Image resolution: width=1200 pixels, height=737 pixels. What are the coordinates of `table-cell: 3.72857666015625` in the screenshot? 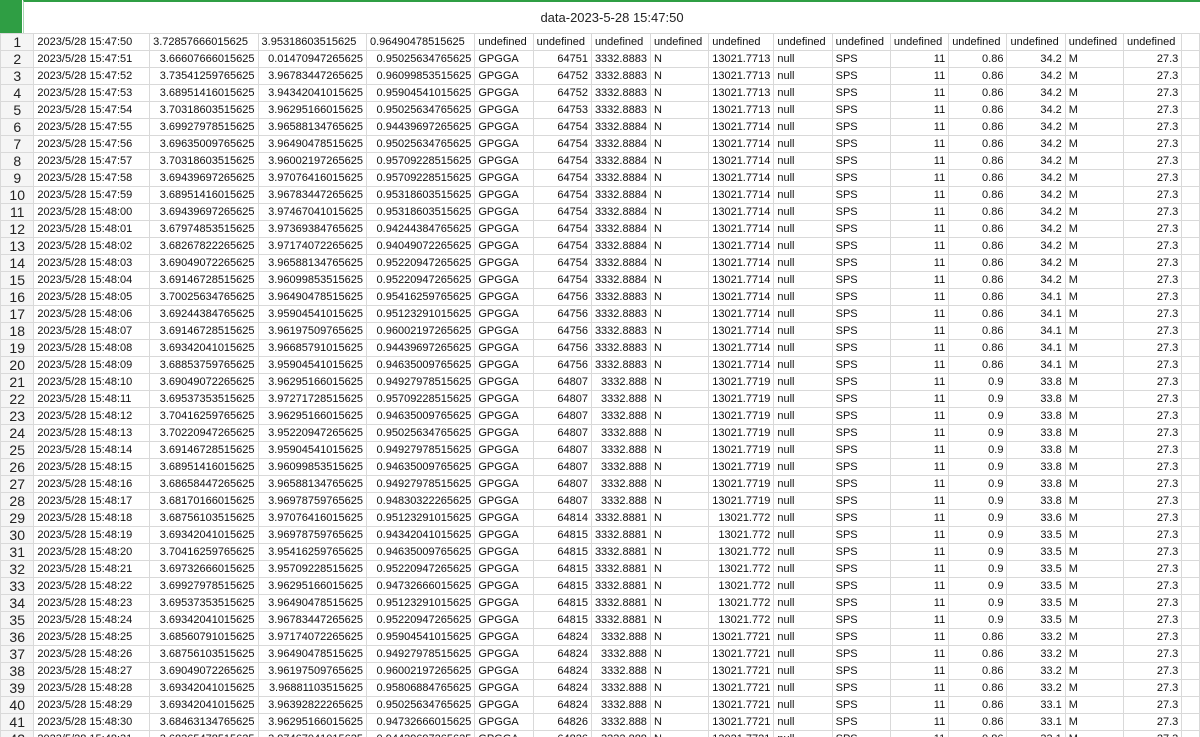 It's located at (204, 42).